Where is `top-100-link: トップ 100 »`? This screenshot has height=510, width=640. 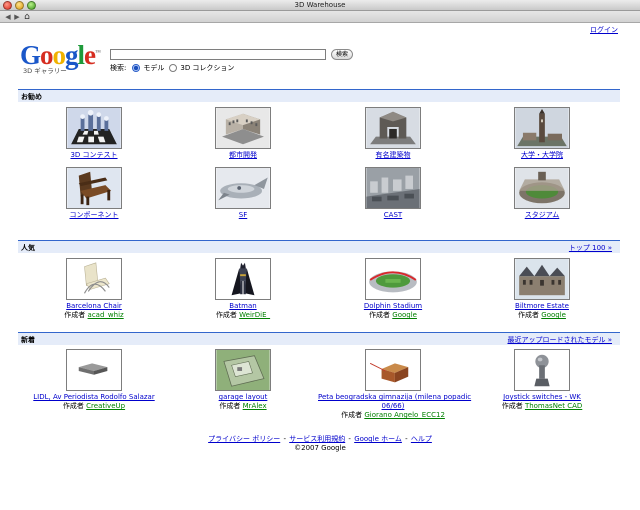 top-100-link: トップ 100 » is located at coordinates (590, 248).